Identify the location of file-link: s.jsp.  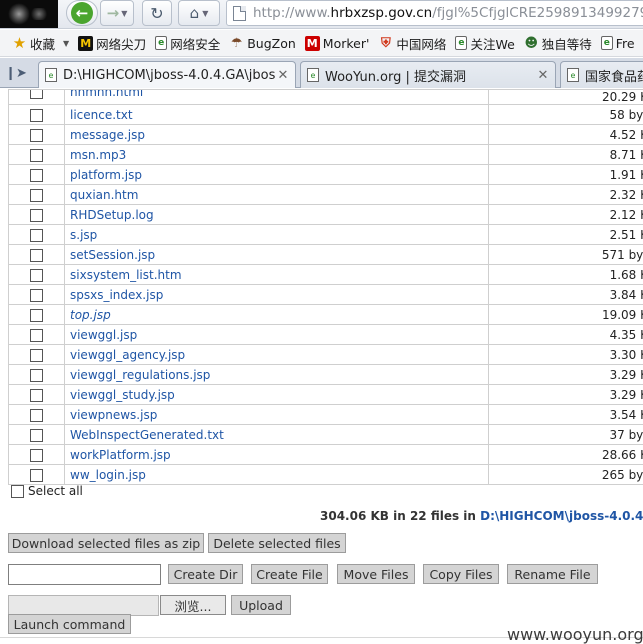
(83, 235).